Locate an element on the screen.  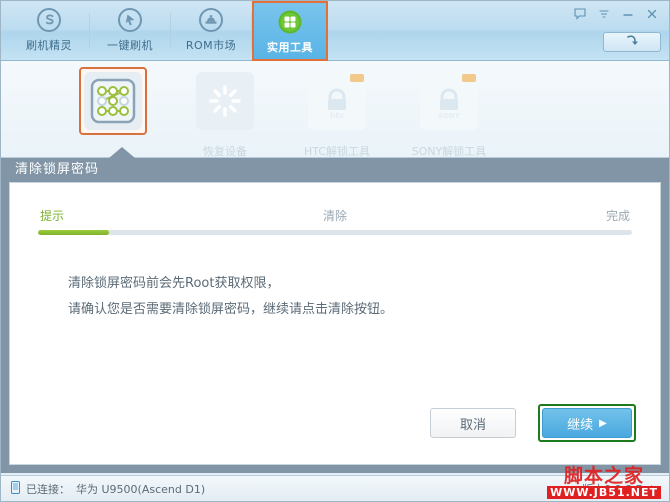
step-label-clear: 清除 is located at coordinates (334, 216).